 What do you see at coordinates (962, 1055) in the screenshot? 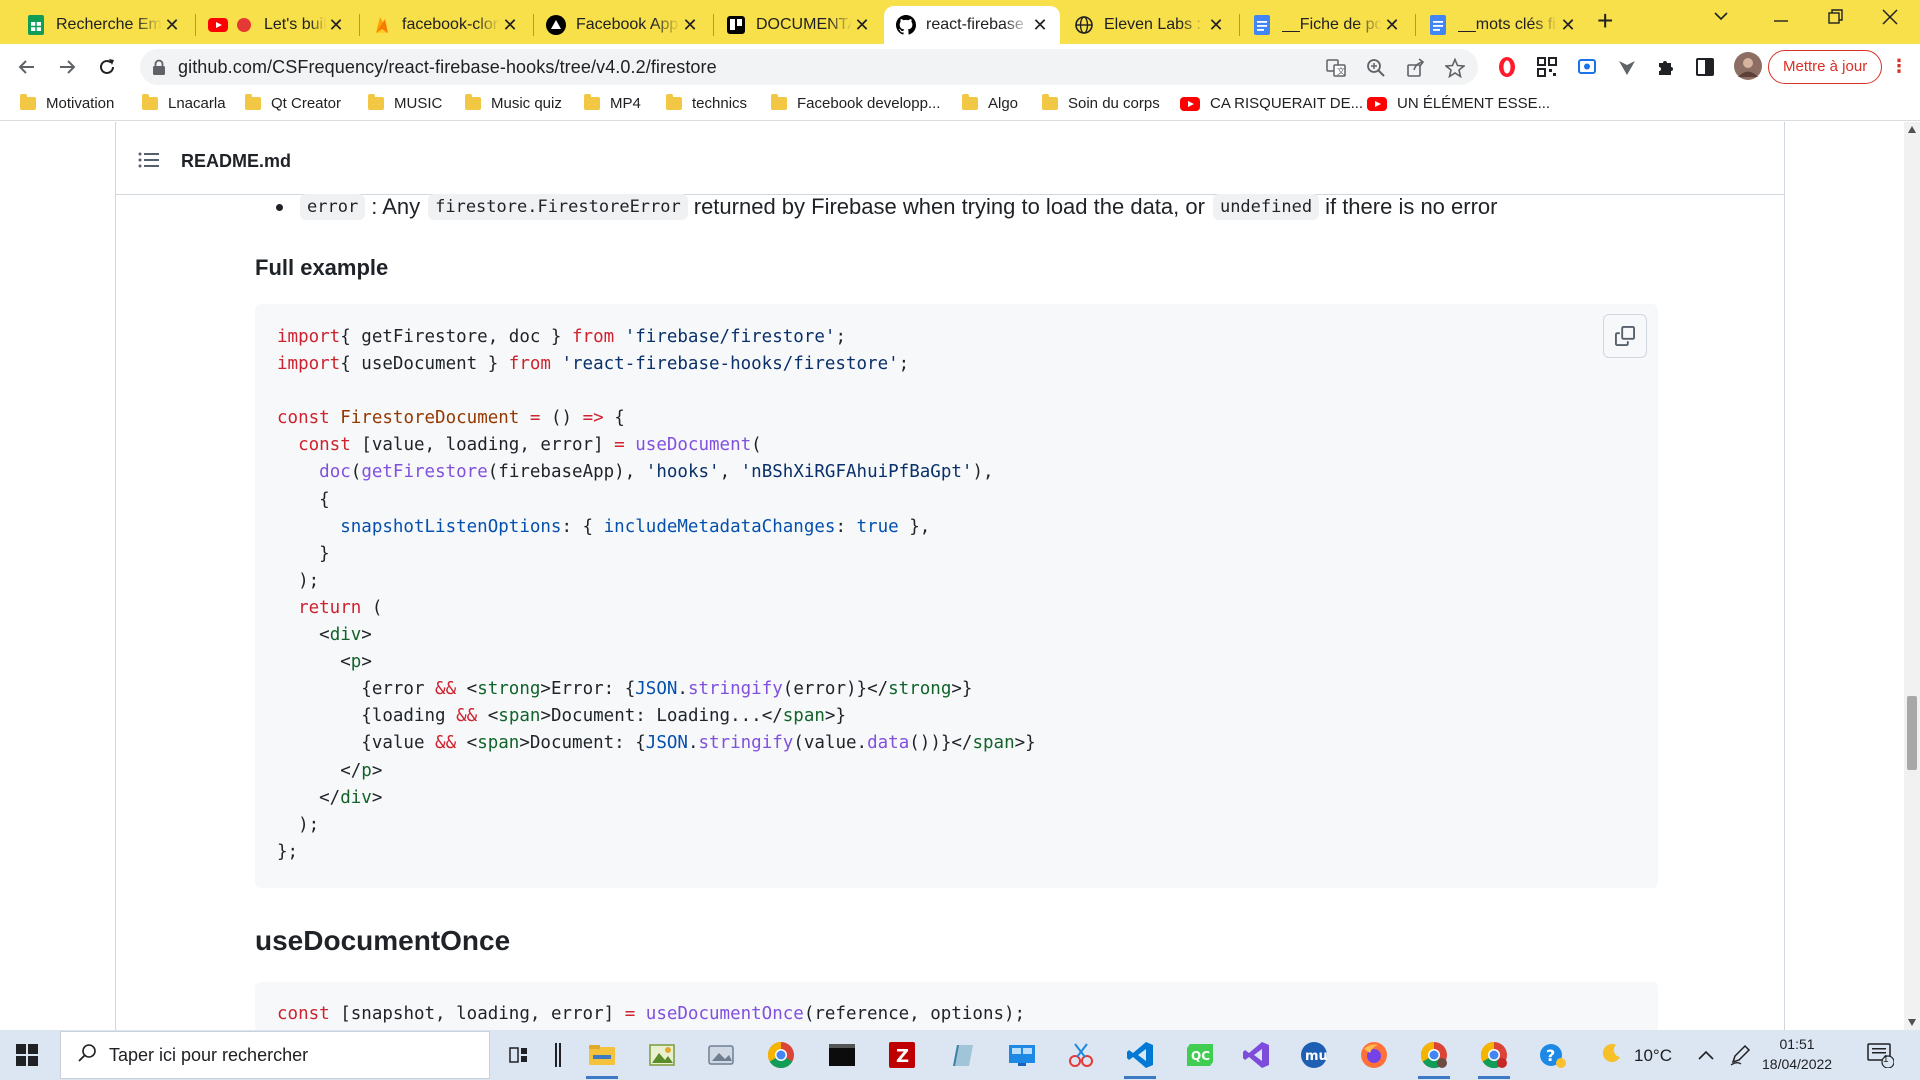
I see `notepad-app-icon` at bounding box center [962, 1055].